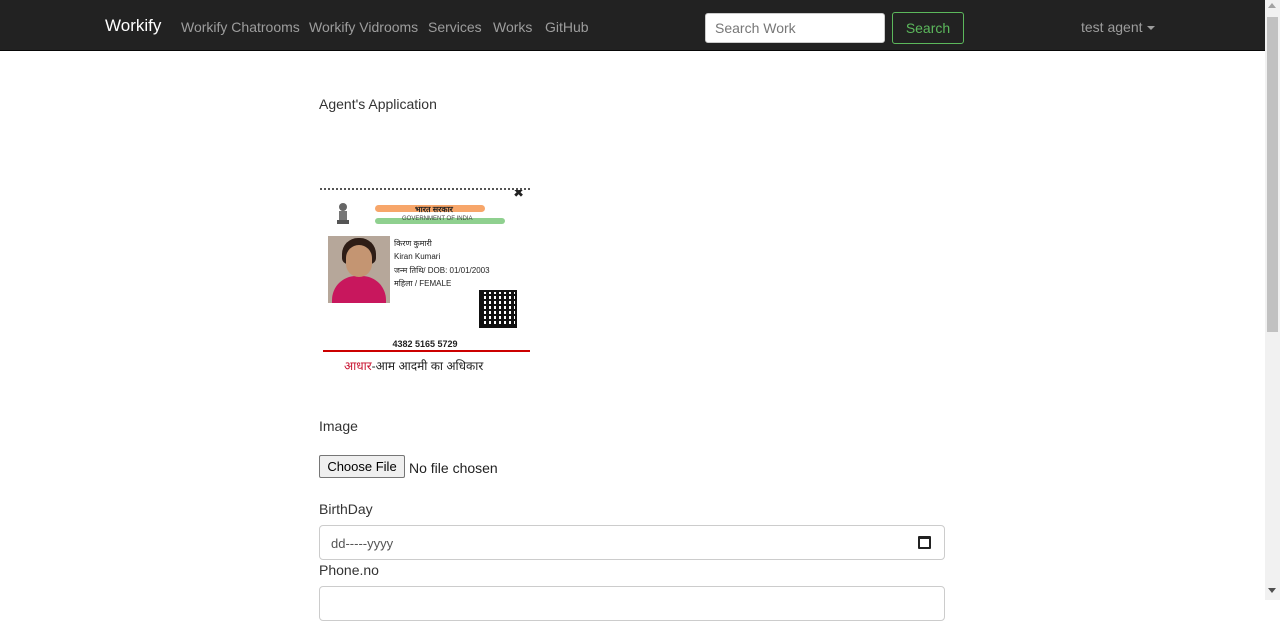 The image size is (1280, 621). Describe the element at coordinates (362, 543) in the screenshot. I see `birthday-placeholder: dd-----yyyy` at that location.